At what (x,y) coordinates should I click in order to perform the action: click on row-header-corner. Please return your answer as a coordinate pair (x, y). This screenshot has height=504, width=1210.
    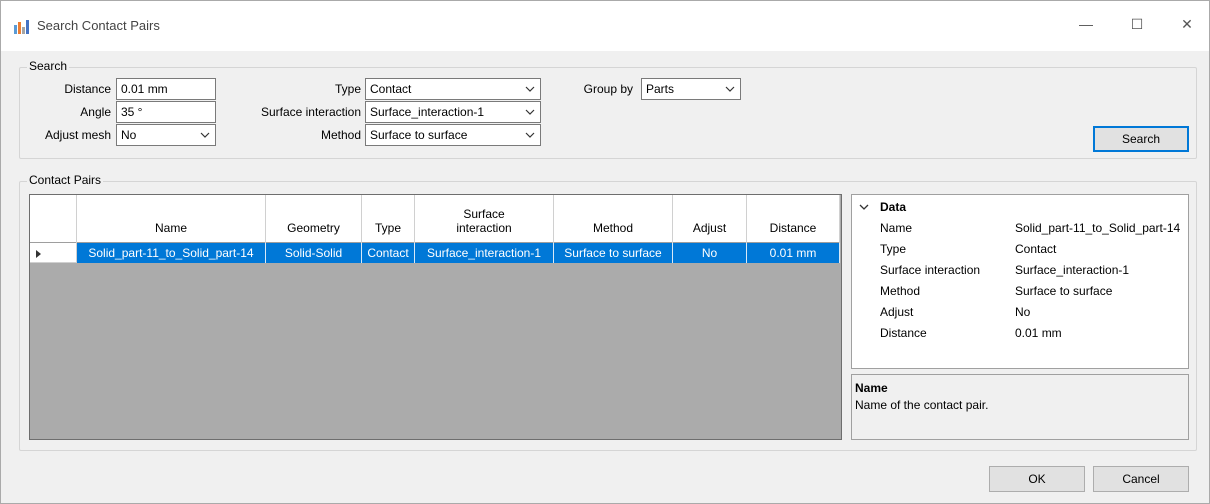
    Looking at the image, I should click on (53, 219).